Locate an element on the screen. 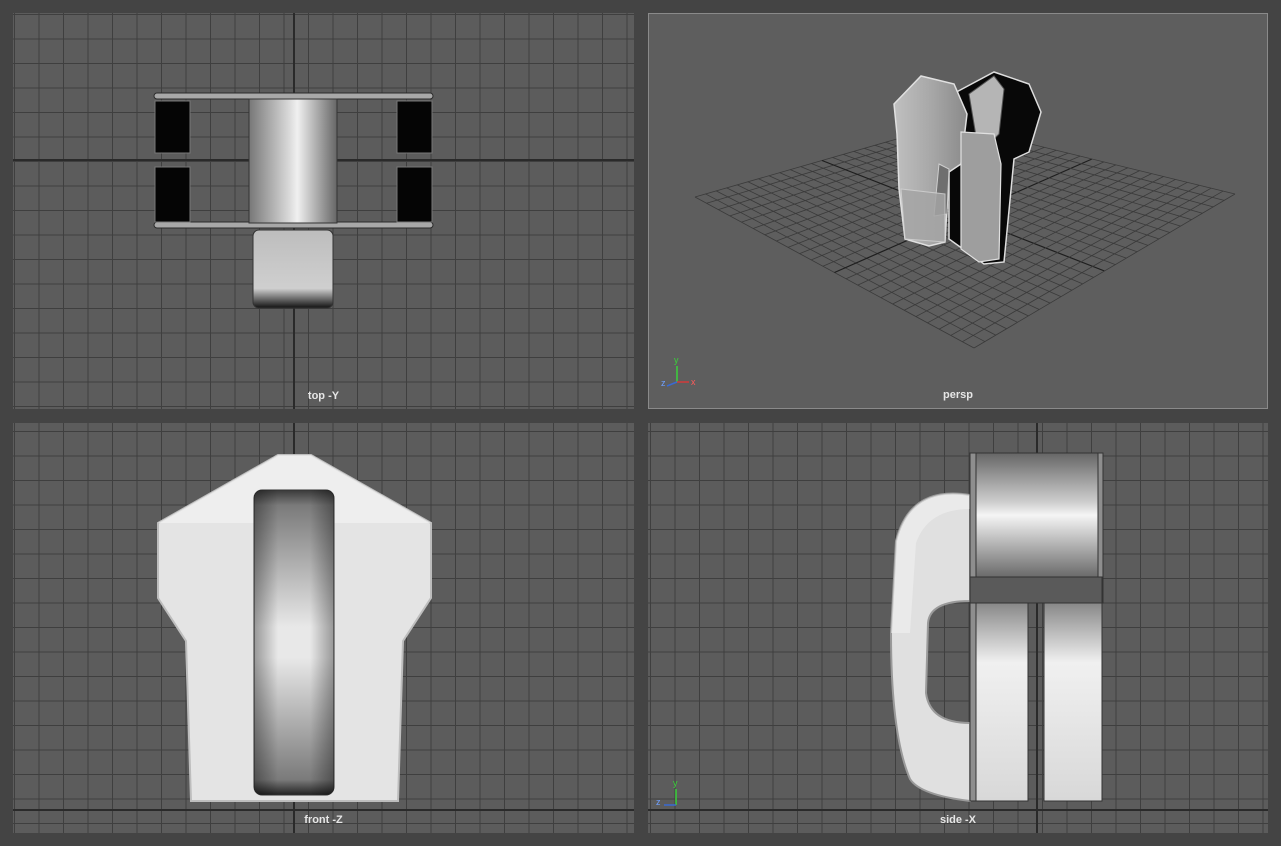 The height and width of the screenshot is (846, 1281). cylinder is located at coordinates (293, 161).